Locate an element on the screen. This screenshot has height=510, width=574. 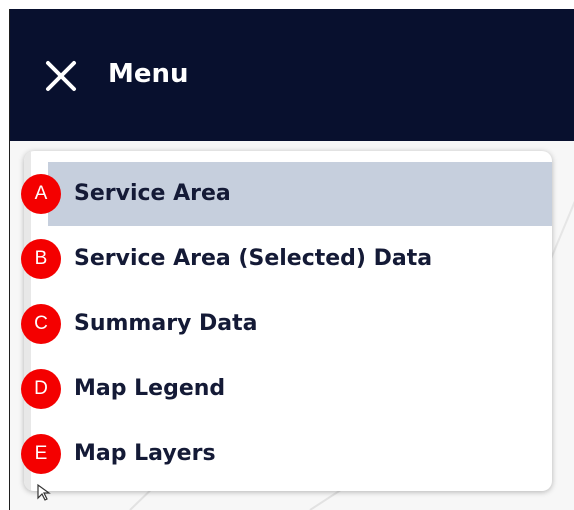
badge-b: B is located at coordinates (41, 259).